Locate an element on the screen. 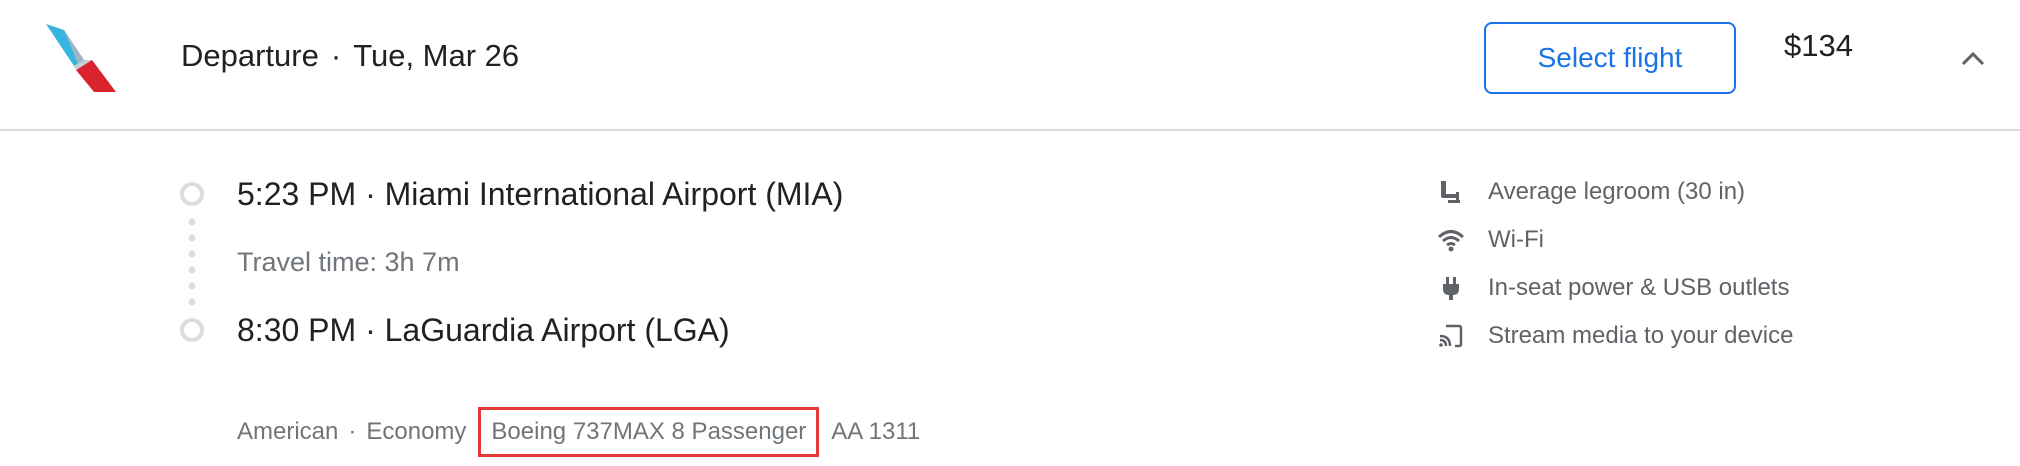 The height and width of the screenshot is (466, 2020). amenity-label: In-seat power & USB outlets is located at coordinates (1639, 287).